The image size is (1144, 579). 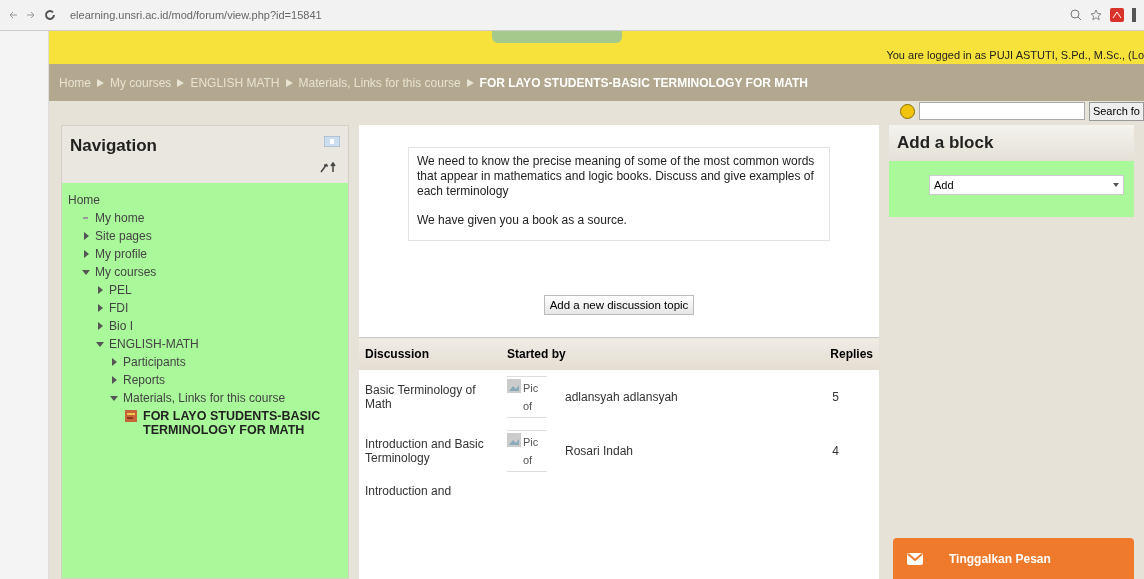 What do you see at coordinates (204, 398) in the screenshot?
I see `nav-item: Materials, Links for this course` at bounding box center [204, 398].